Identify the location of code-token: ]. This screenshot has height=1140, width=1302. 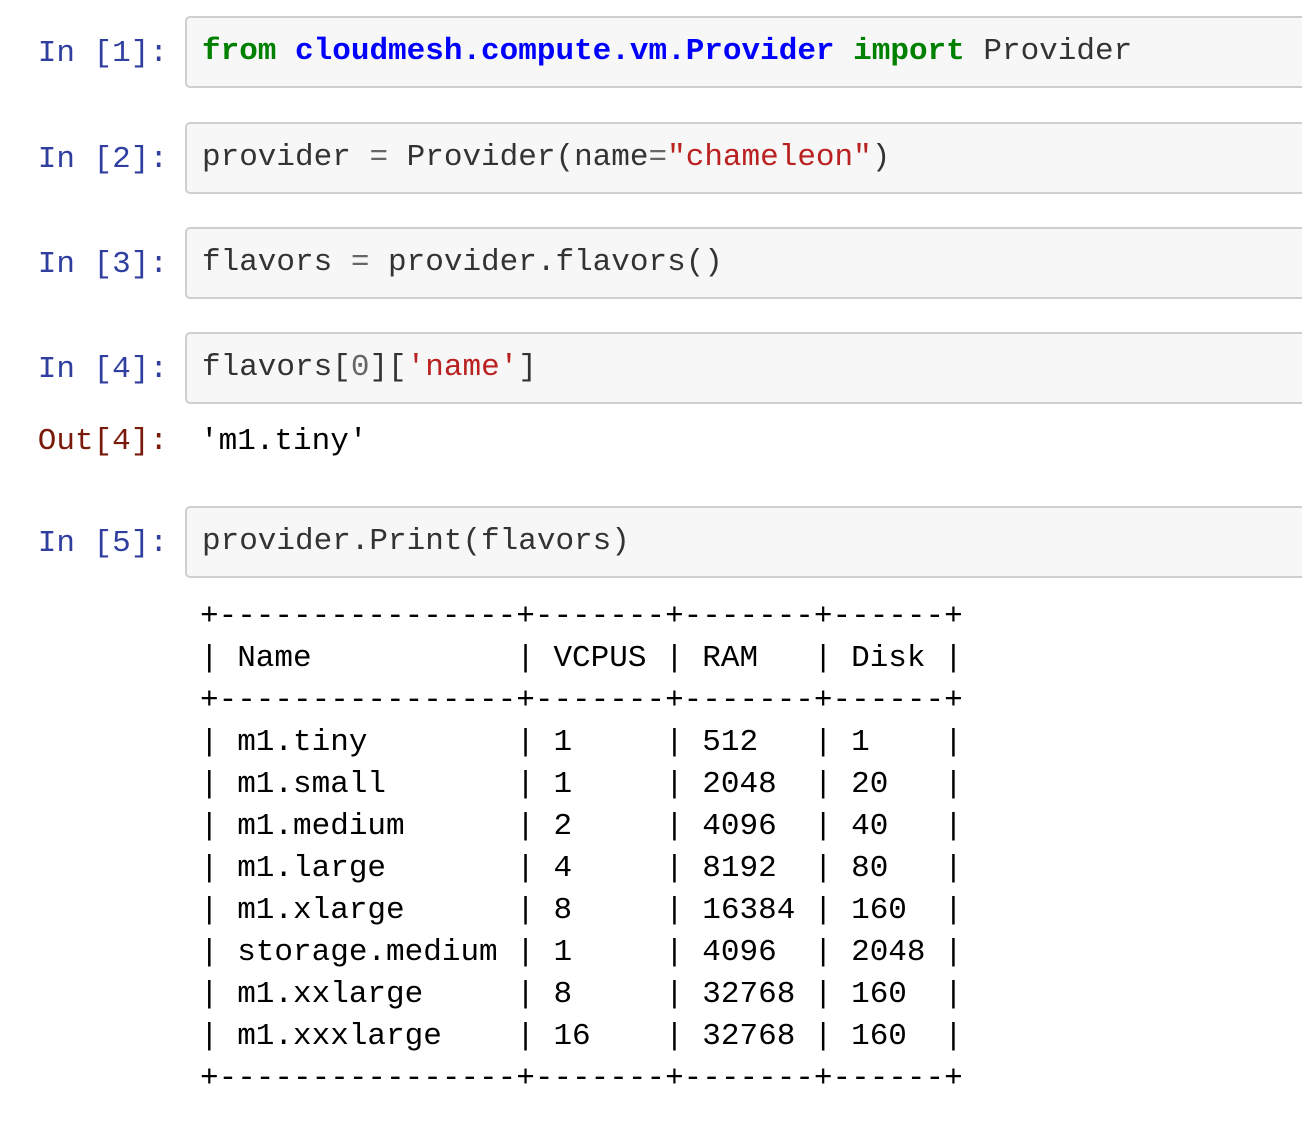
(527, 367).